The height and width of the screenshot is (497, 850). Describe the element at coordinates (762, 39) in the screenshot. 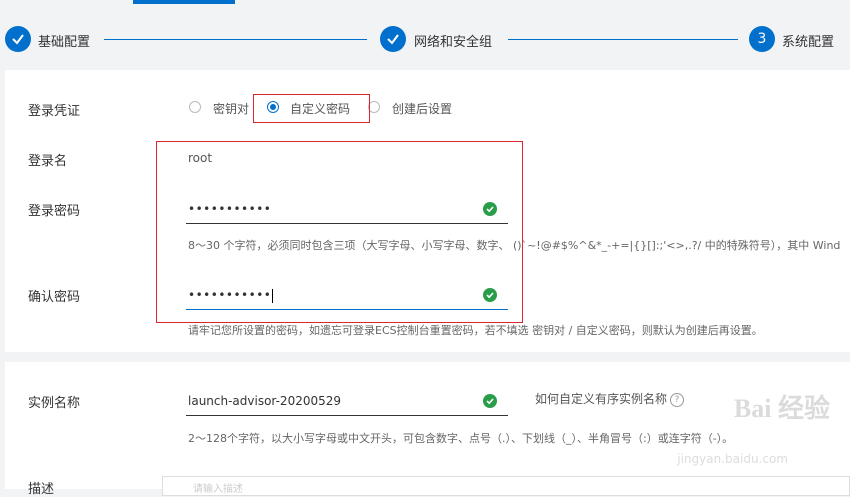

I see `step-3-number: 3` at that location.